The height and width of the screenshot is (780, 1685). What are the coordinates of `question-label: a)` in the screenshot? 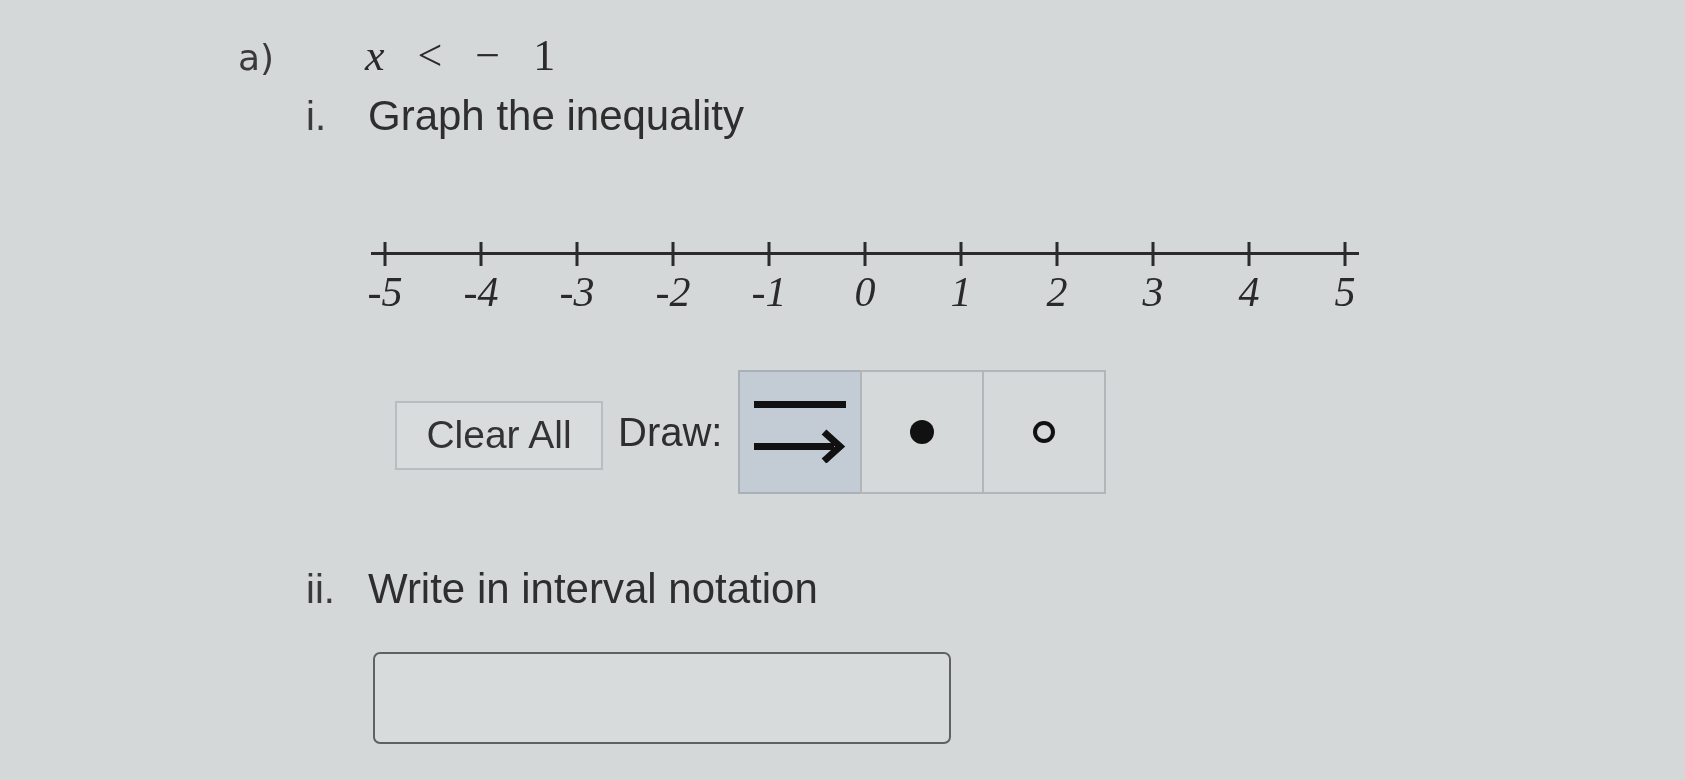 It's located at (257, 57).